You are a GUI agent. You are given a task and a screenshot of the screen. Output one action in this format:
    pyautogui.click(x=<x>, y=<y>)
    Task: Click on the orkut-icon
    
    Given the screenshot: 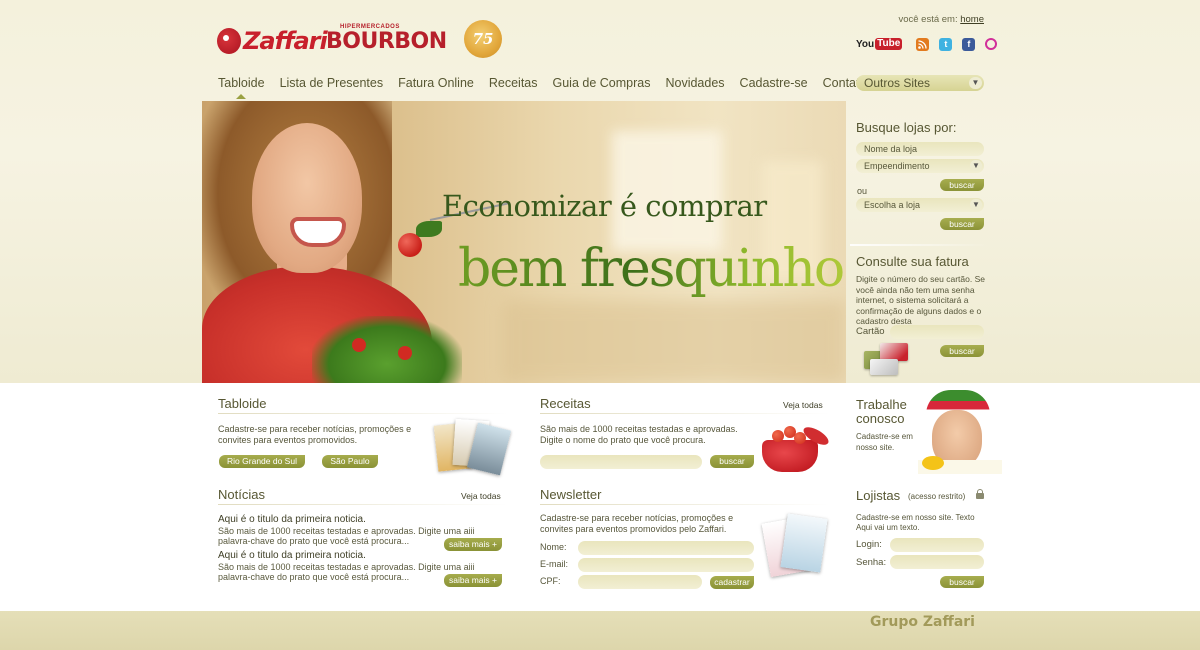 What is the action you would take?
    pyautogui.click(x=991, y=44)
    